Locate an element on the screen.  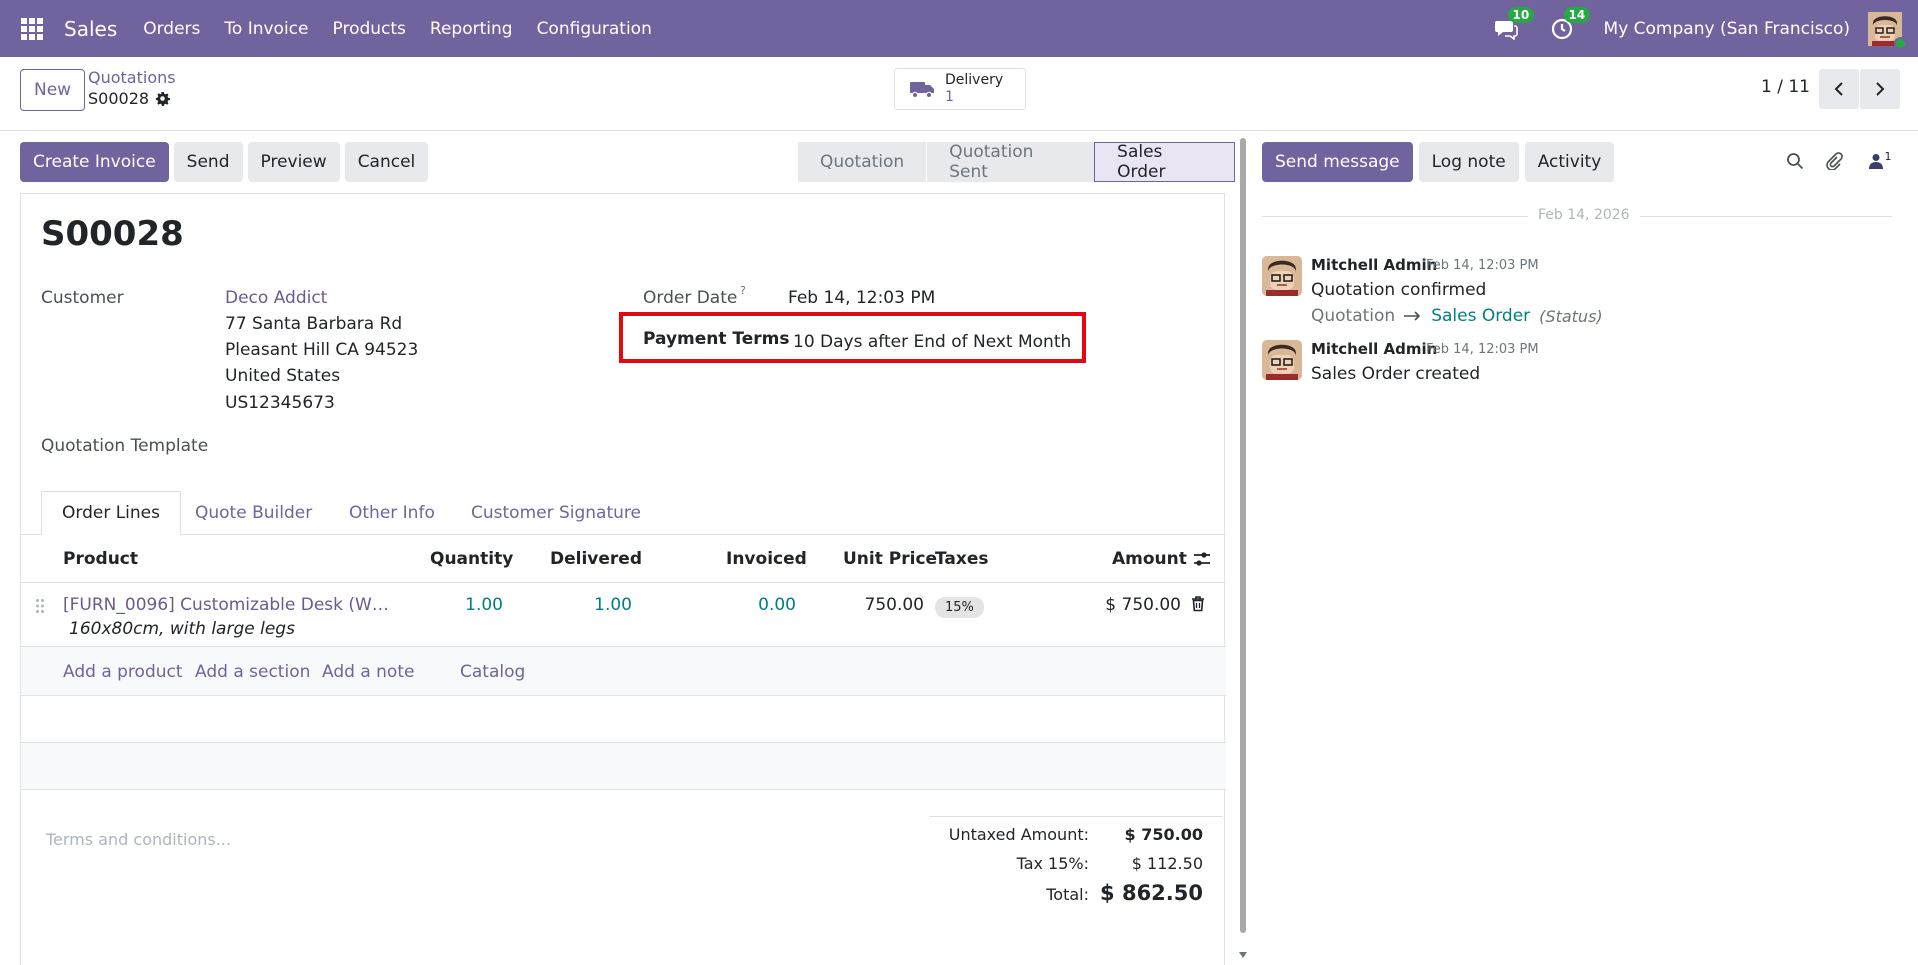
tax-value: $ 112.50 is located at coordinates (1167, 863).